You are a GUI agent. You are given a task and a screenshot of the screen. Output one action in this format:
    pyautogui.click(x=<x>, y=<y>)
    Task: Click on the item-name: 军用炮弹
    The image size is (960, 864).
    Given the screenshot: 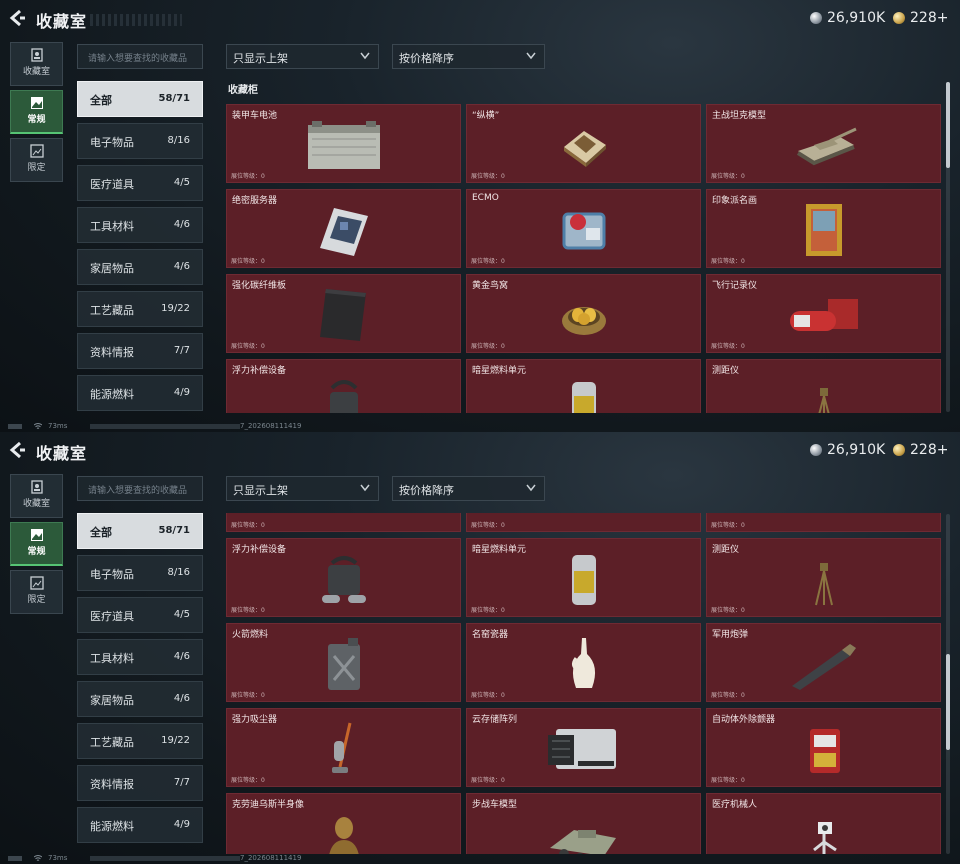 What is the action you would take?
    pyautogui.click(x=730, y=635)
    